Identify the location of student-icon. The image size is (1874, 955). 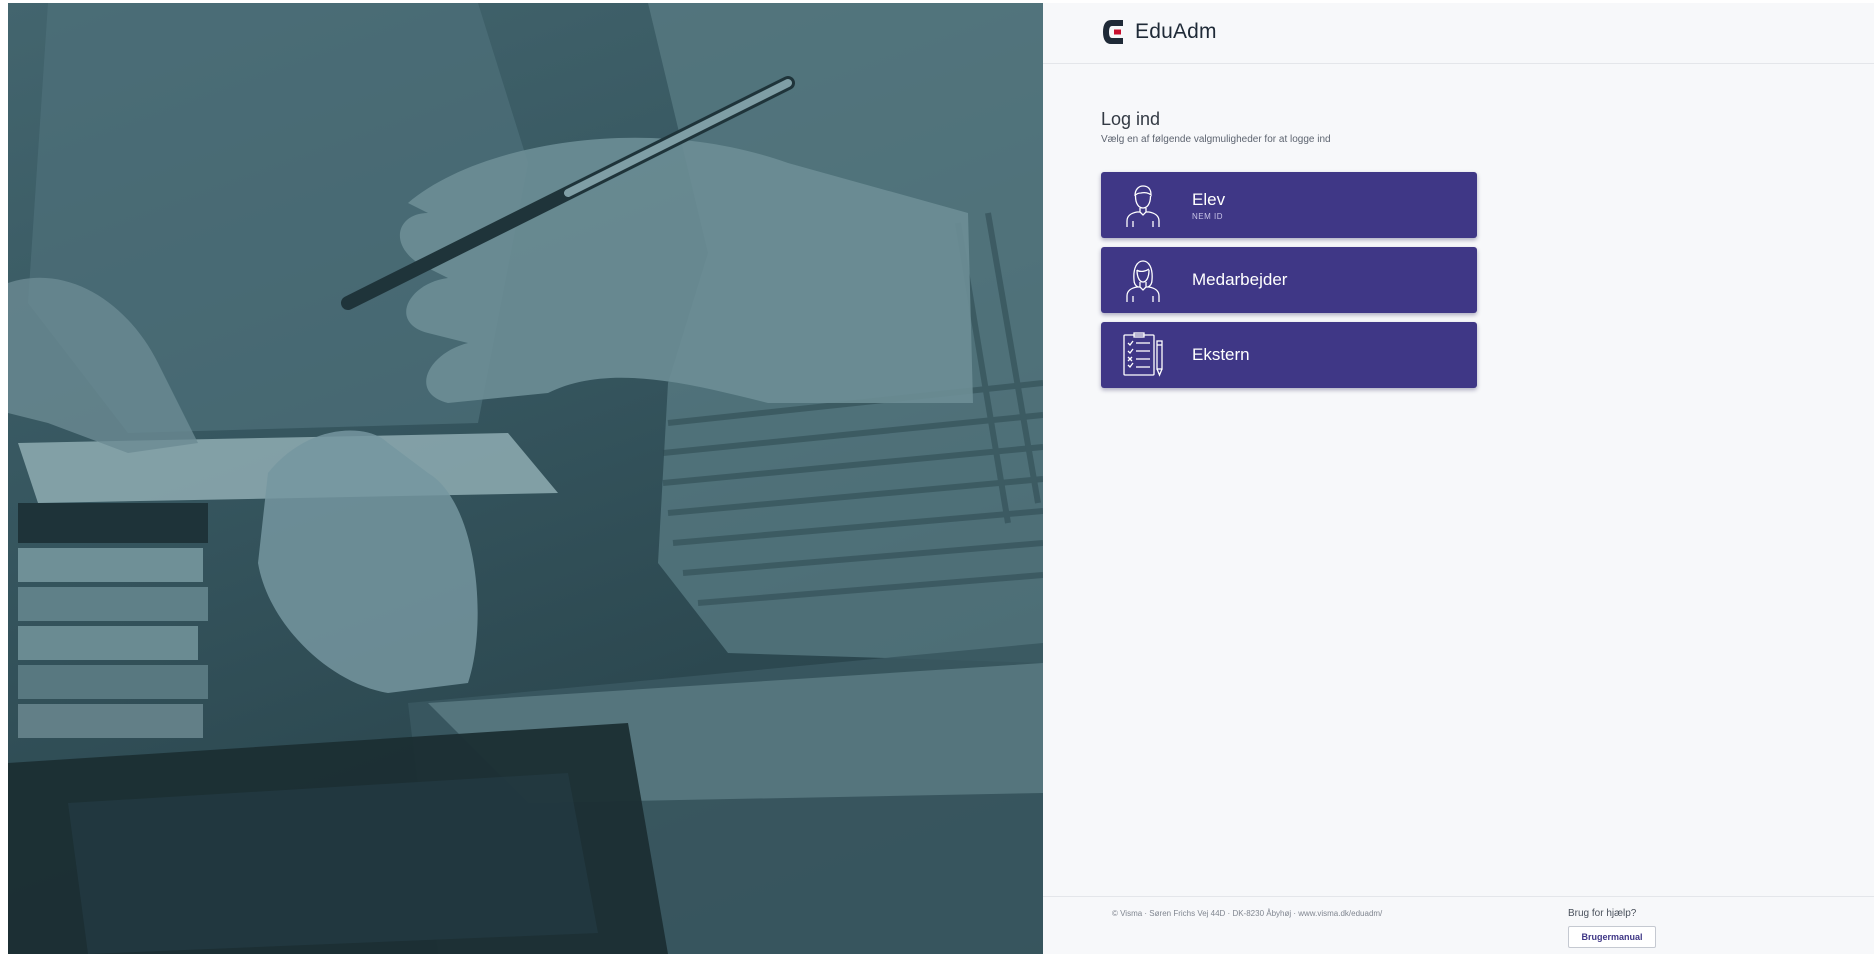
(1143, 206).